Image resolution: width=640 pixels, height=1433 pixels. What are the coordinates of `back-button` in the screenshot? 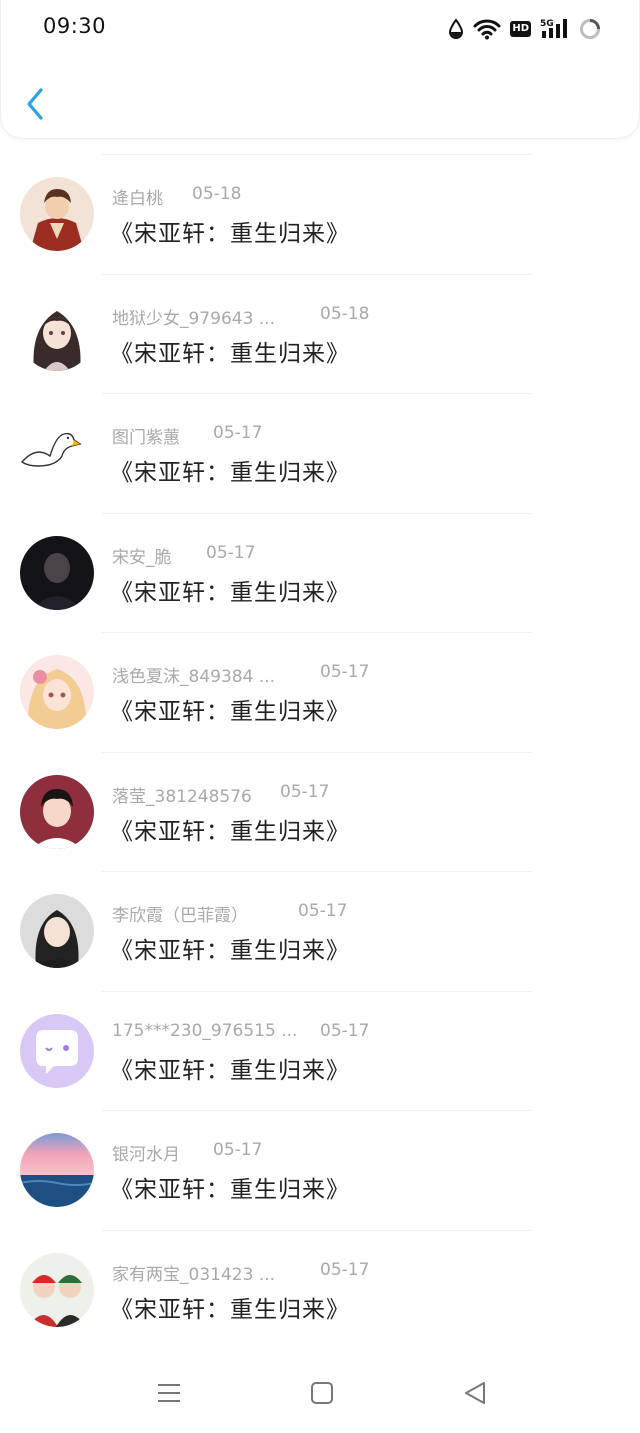 It's located at (35, 104).